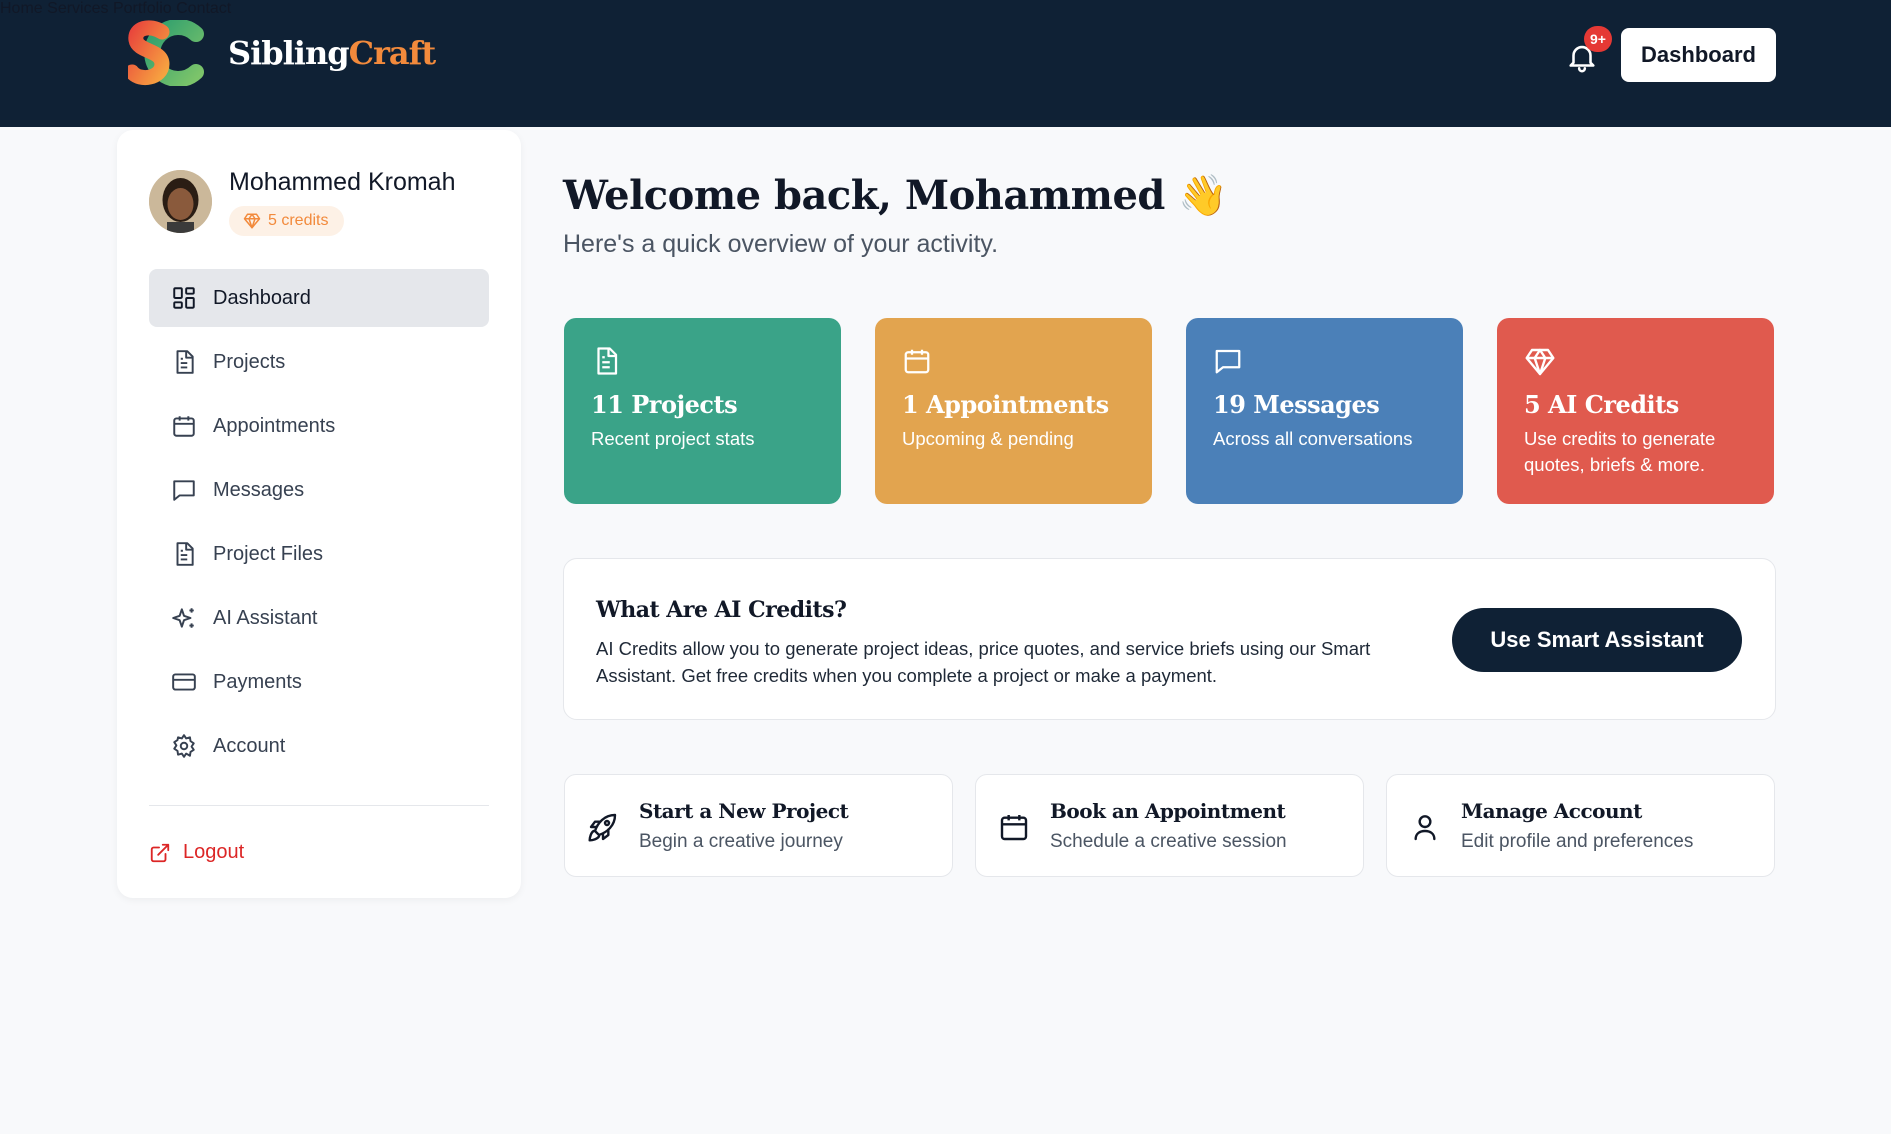  Describe the element at coordinates (319, 618) in the screenshot. I see `sidebar-item-ai-assistant: AI Assistant` at that location.